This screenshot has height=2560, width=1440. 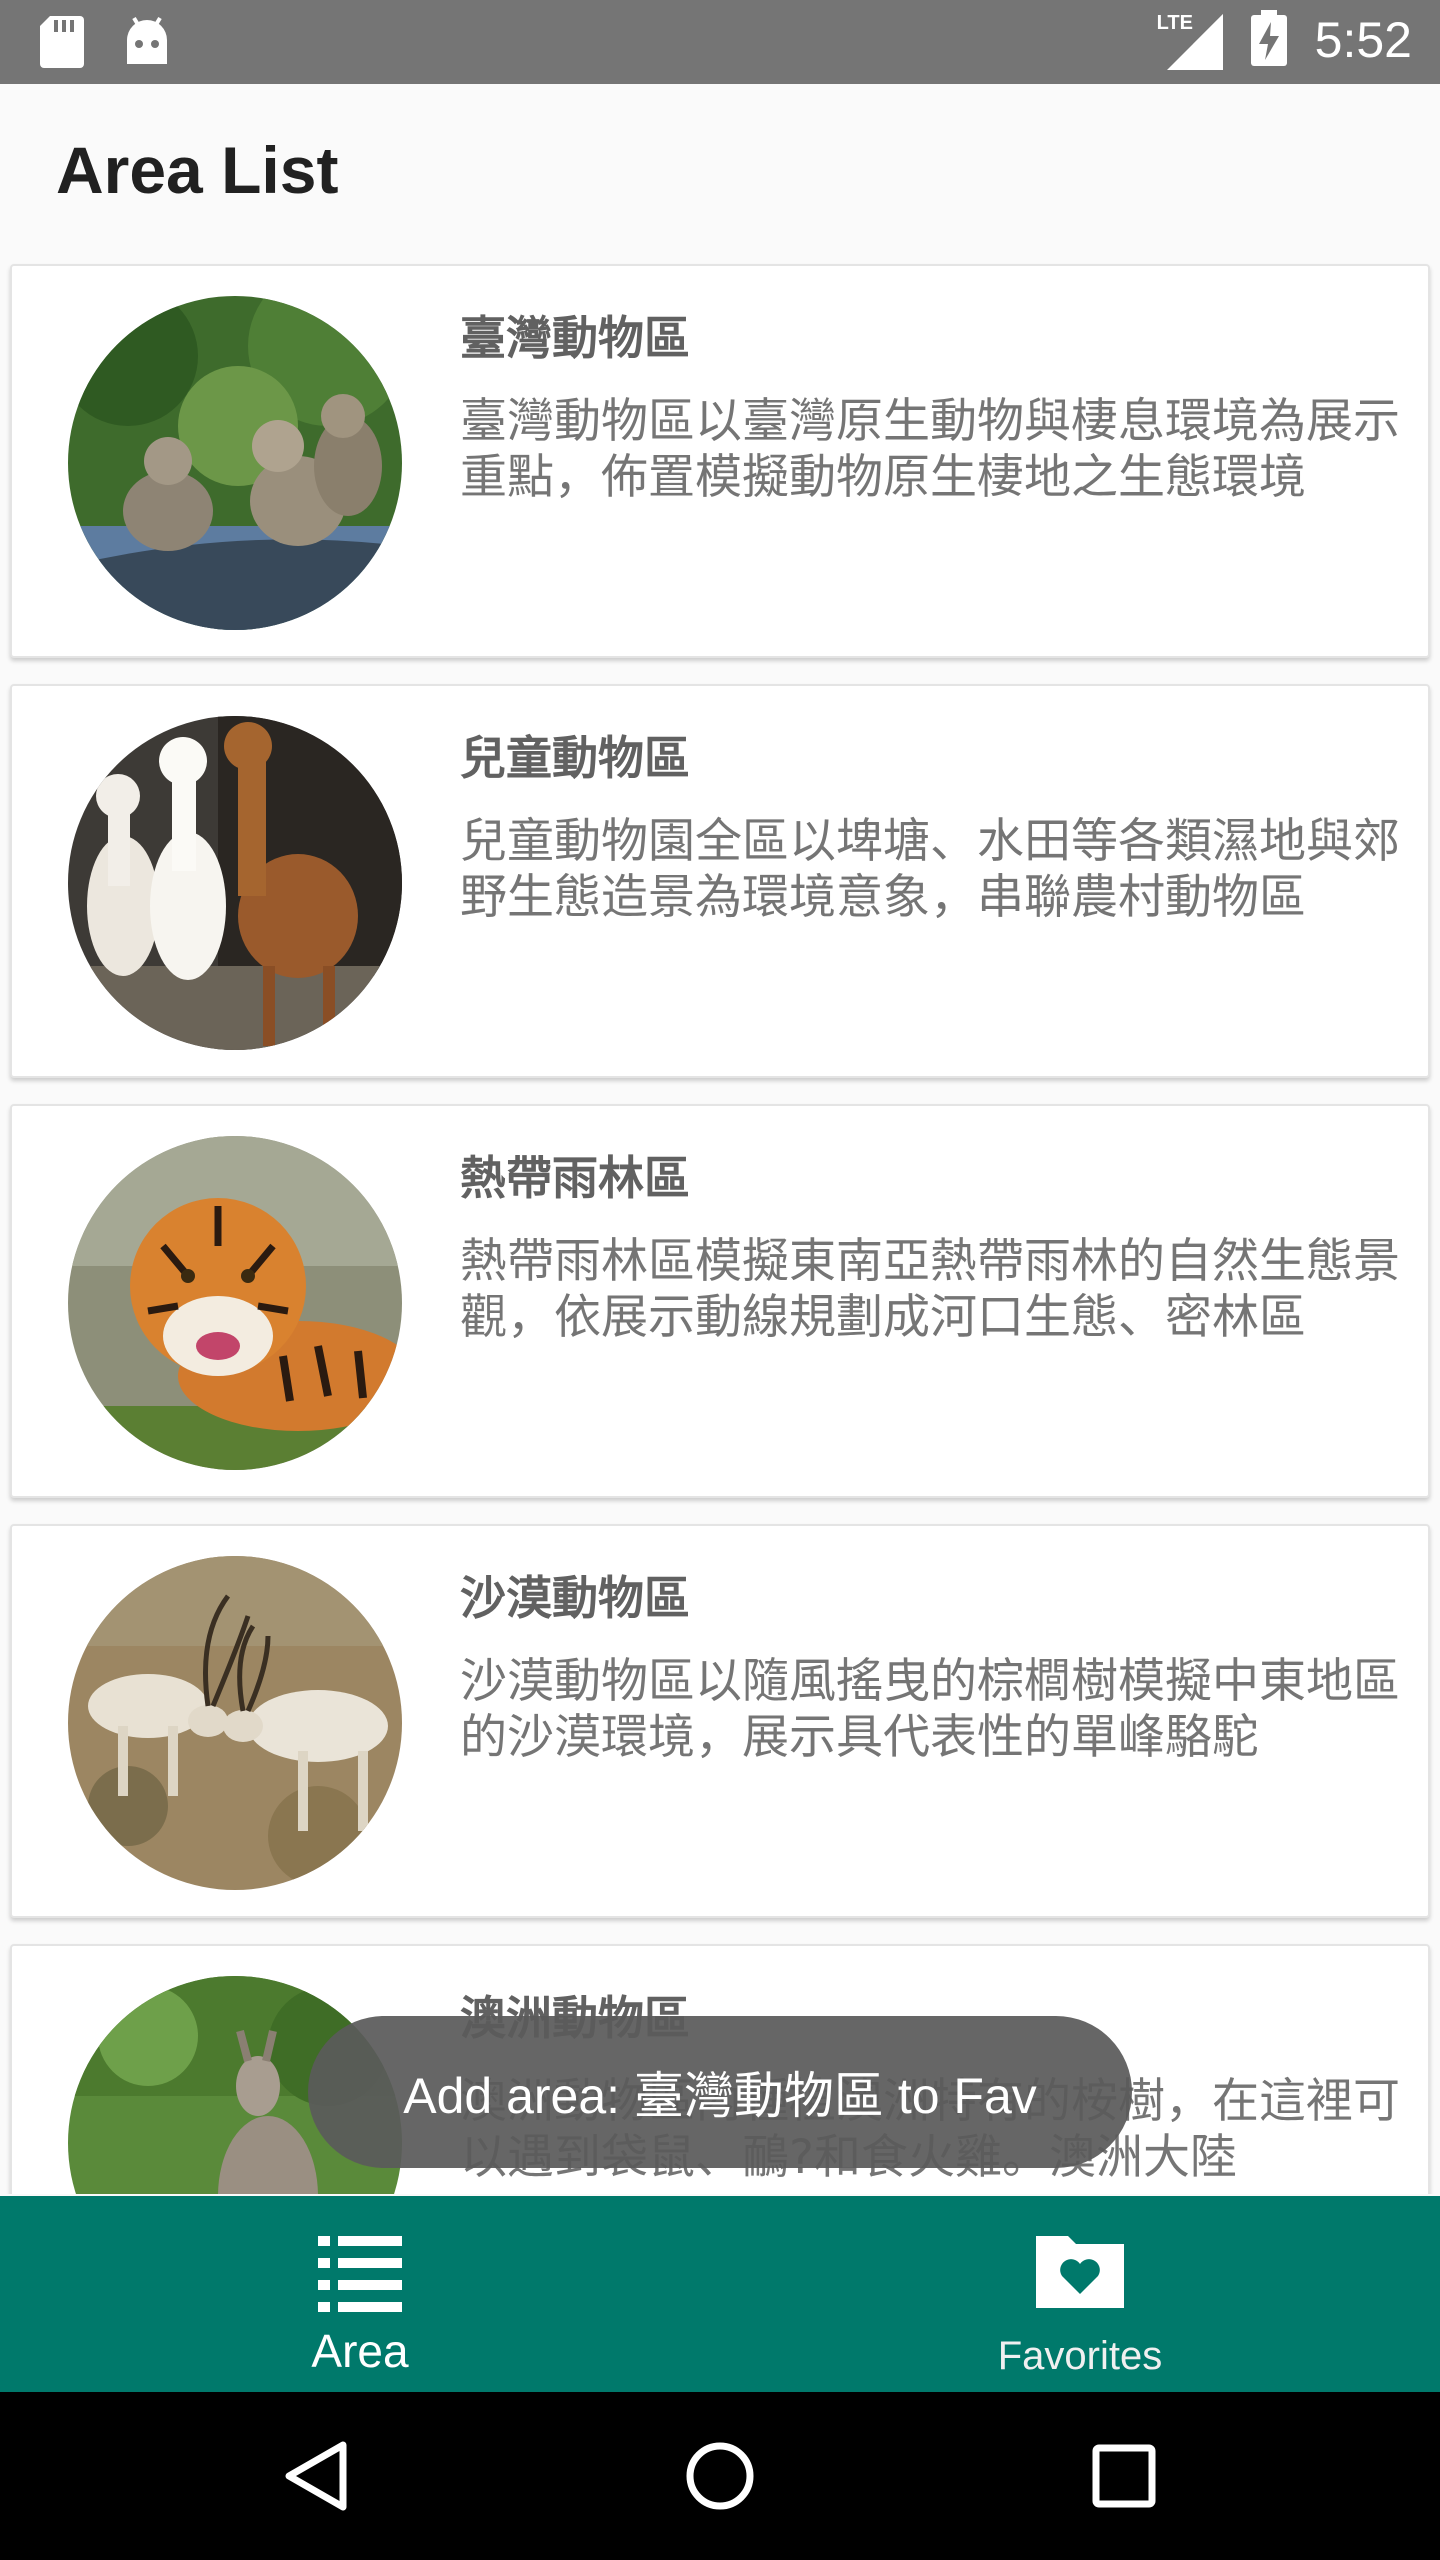 I want to click on area-image-macaques, so click(x=235, y=463).